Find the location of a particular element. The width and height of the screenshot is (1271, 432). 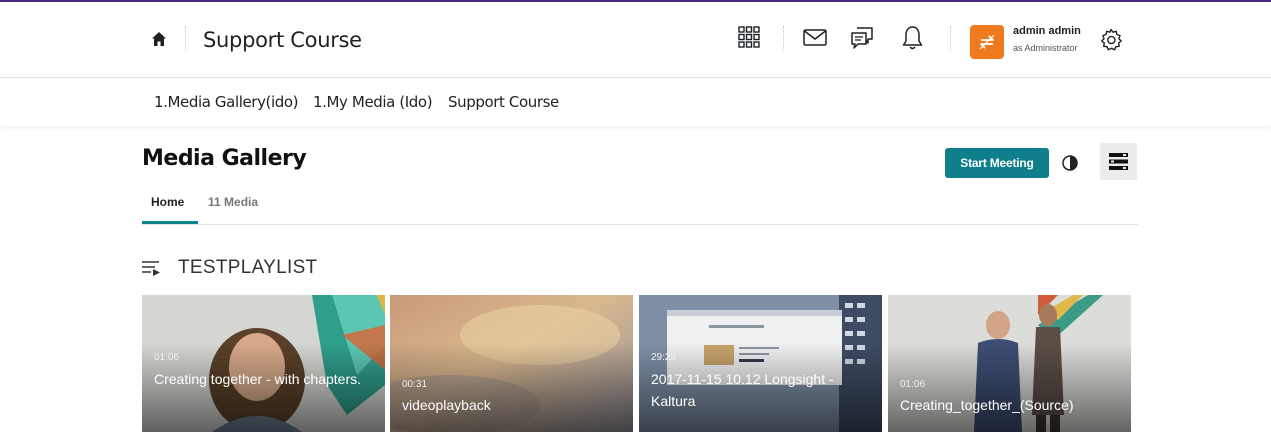

active-tab-indicator is located at coordinates (170, 222).